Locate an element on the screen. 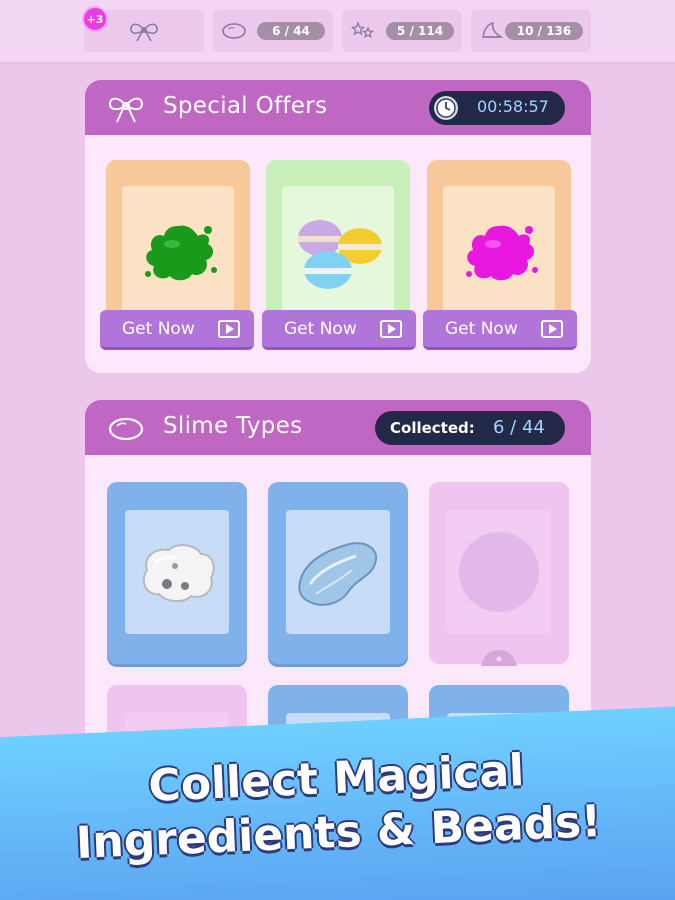 The image size is (675, 900). top-resource-bar: +3 6 / 44 5 / 114 10 / 136 is located at coordinates (337, 32).